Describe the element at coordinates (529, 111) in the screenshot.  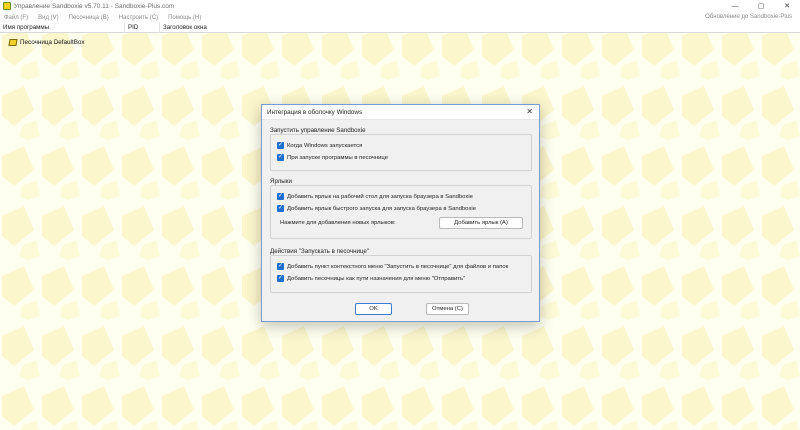
I see `dialog-close-icon: ✕` at that location.